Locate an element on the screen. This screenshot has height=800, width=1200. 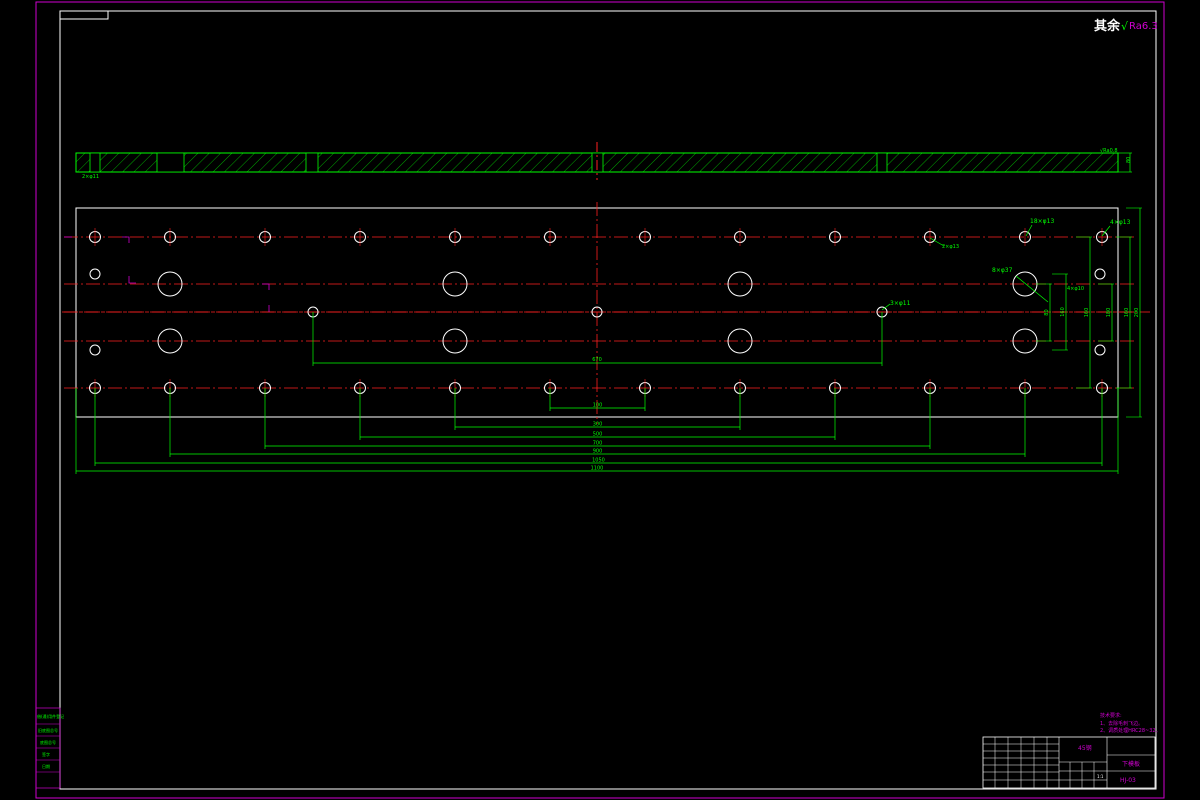
dim-label: 1100 is located at coordinates (597, 469).